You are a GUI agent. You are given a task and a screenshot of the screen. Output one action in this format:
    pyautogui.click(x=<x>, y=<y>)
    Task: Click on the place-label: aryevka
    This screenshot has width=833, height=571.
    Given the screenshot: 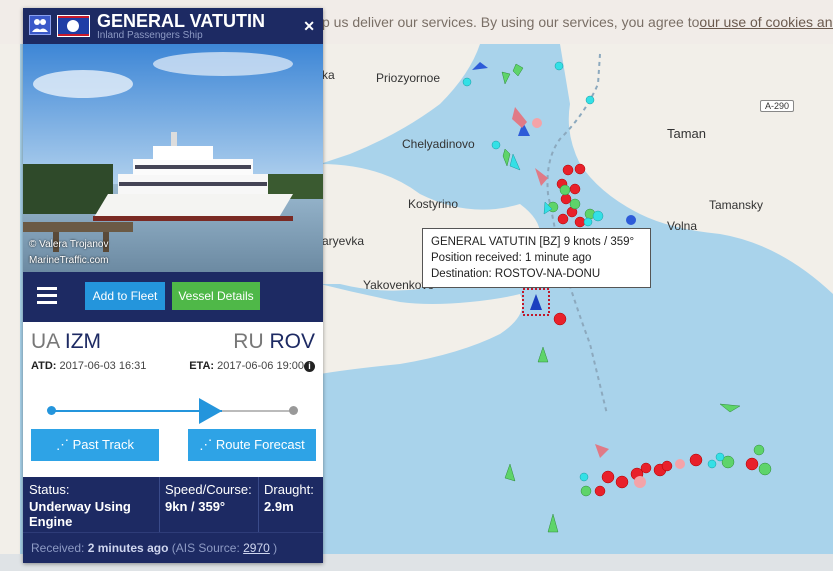 What is the action you would take?
    pyautogui.click(x=343, y=241)
    